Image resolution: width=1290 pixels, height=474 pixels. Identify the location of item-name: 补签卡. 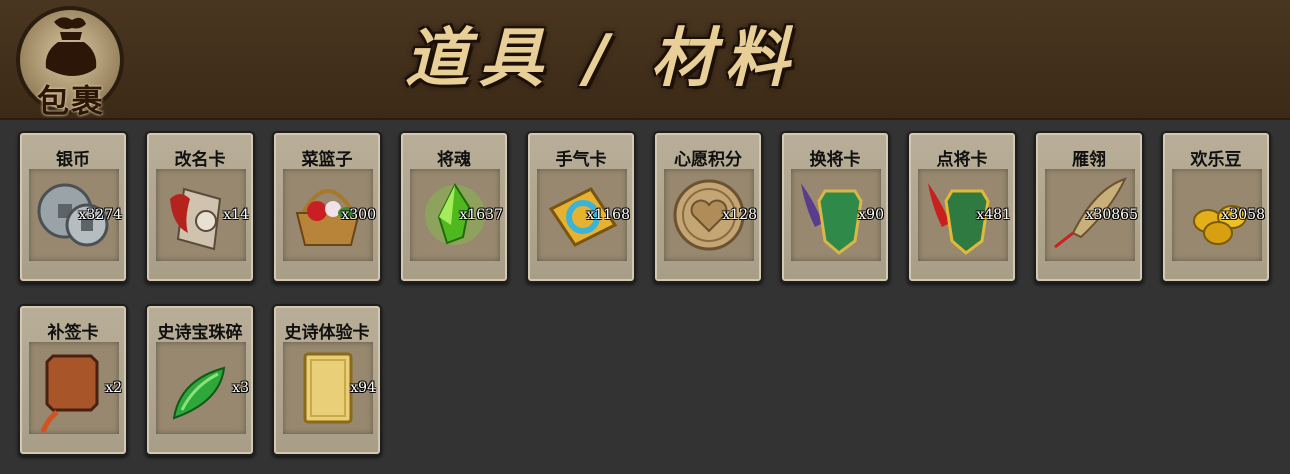
(73, 333).